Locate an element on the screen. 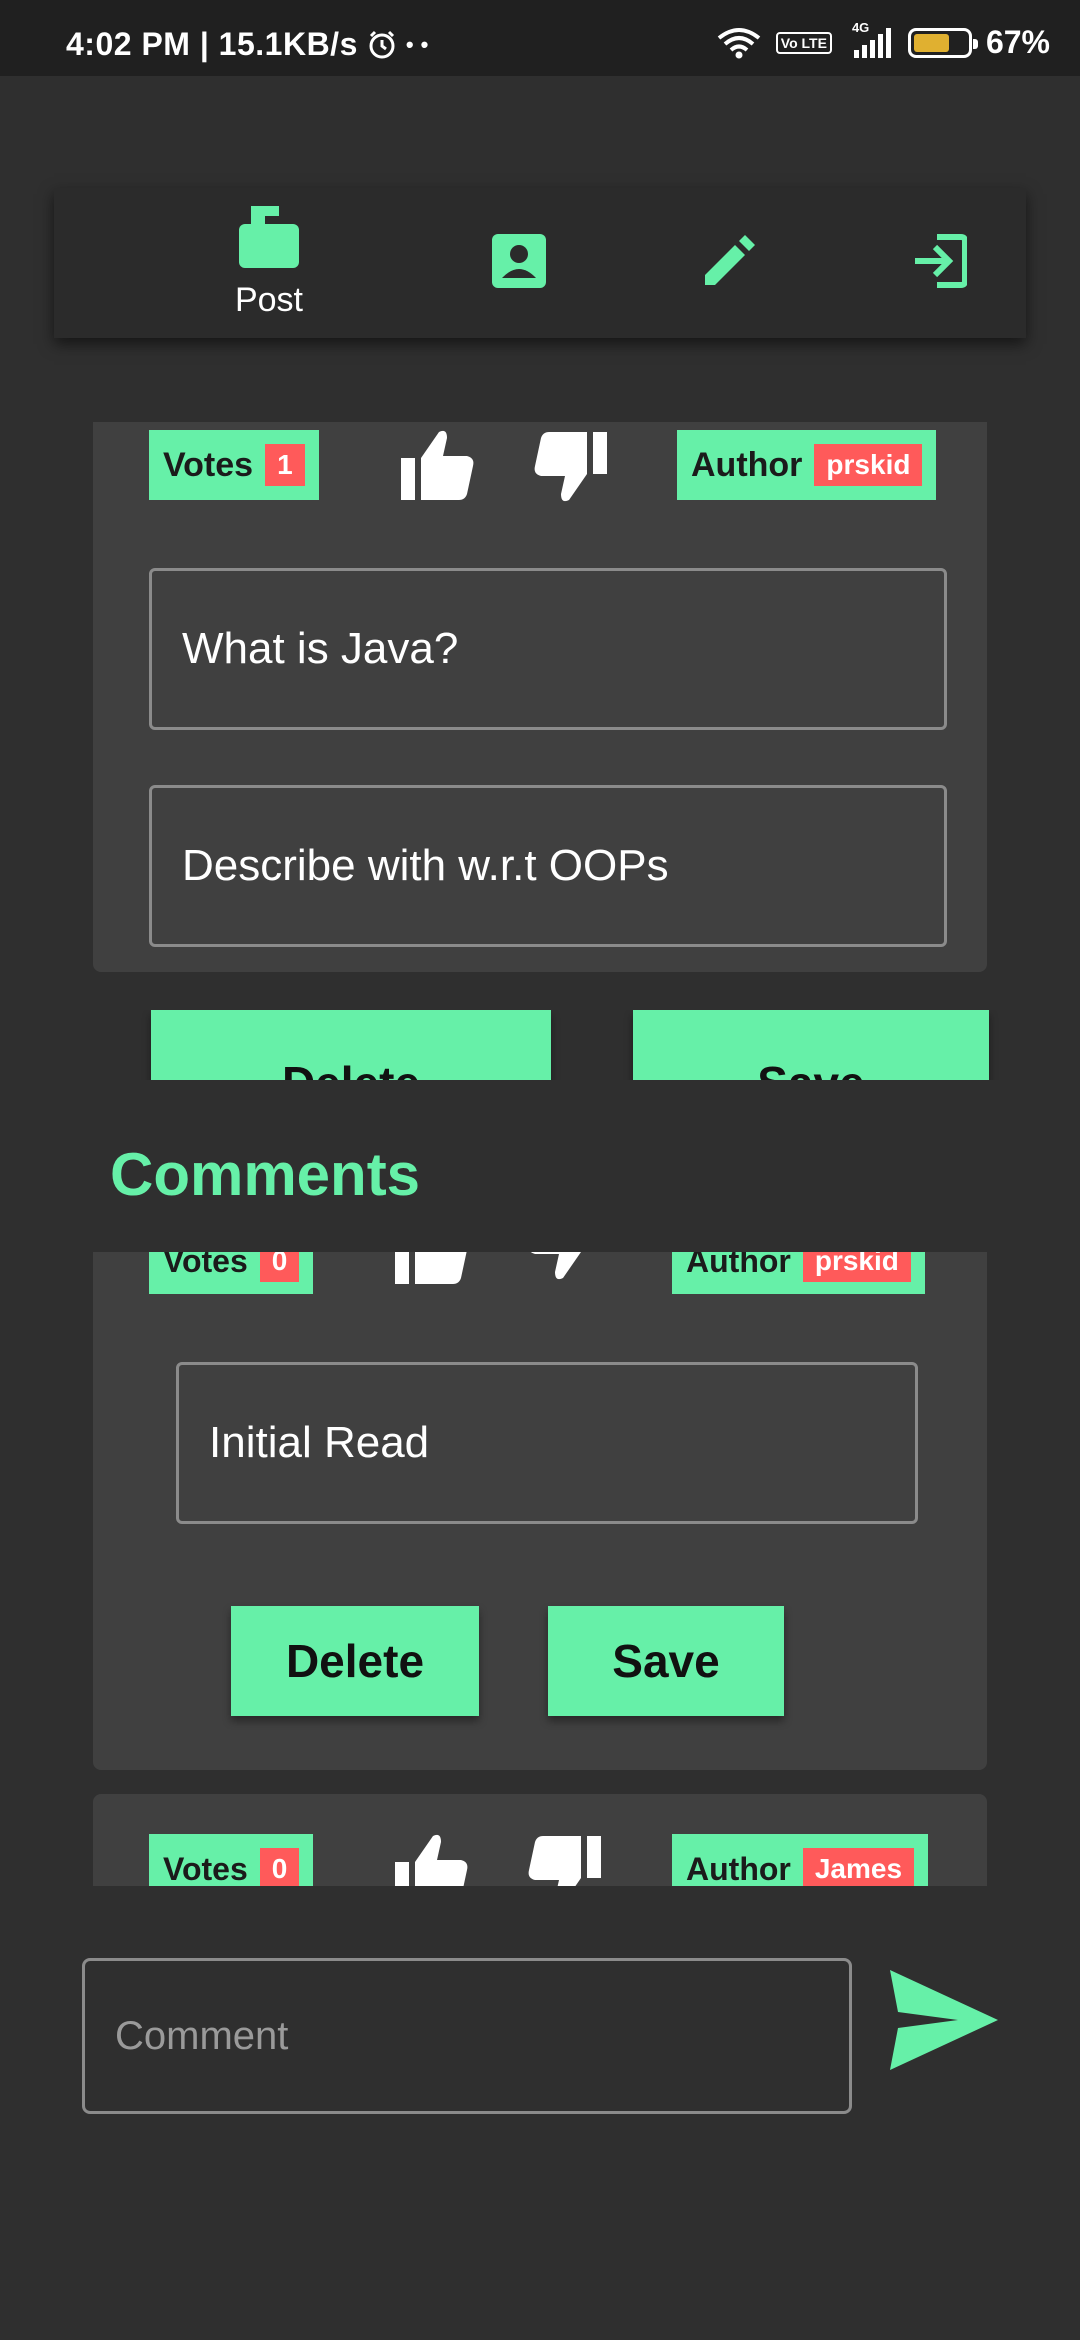 The height and width of the screenshot is (2340, 1080). comment-card: Votes 0 Author James is located at coordinates (540, 1840).